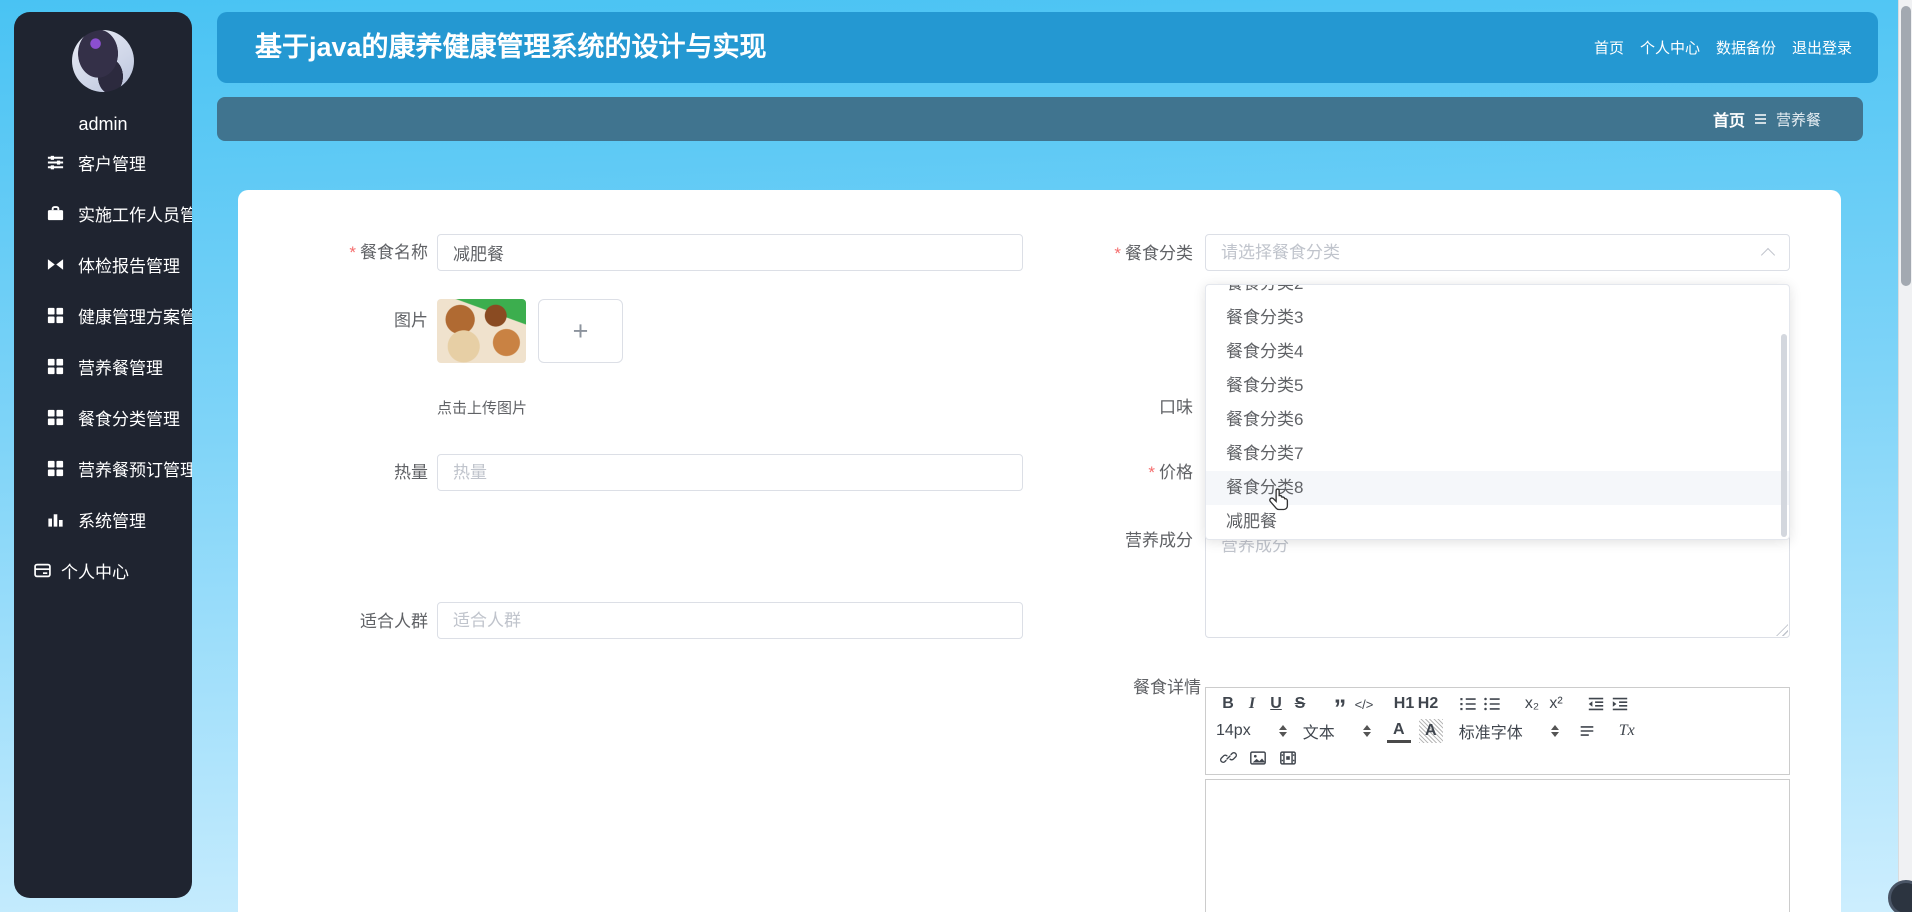 Image resolution: width=1912 pixels, height=912 pixels. Describe the element at coordinates (1228, 704) in the screenshot. I see `bold-button: B` at that location.